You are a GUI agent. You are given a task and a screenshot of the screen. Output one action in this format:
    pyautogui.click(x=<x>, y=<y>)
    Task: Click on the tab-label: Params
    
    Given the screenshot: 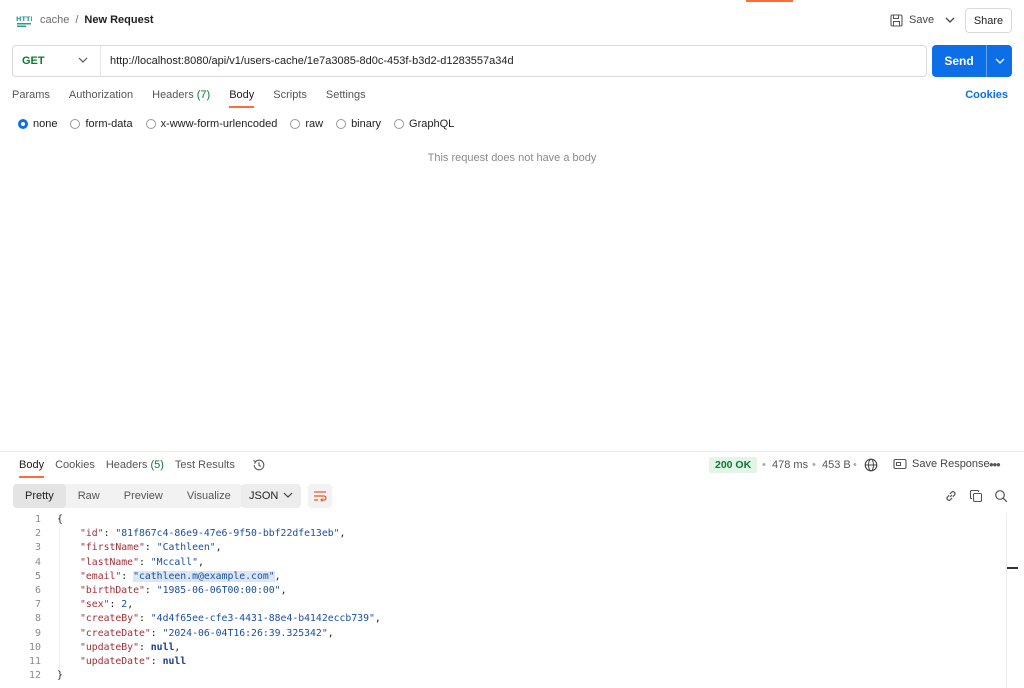 What is the action you would take?
    pyautogui.click(x=31, y=95)
    